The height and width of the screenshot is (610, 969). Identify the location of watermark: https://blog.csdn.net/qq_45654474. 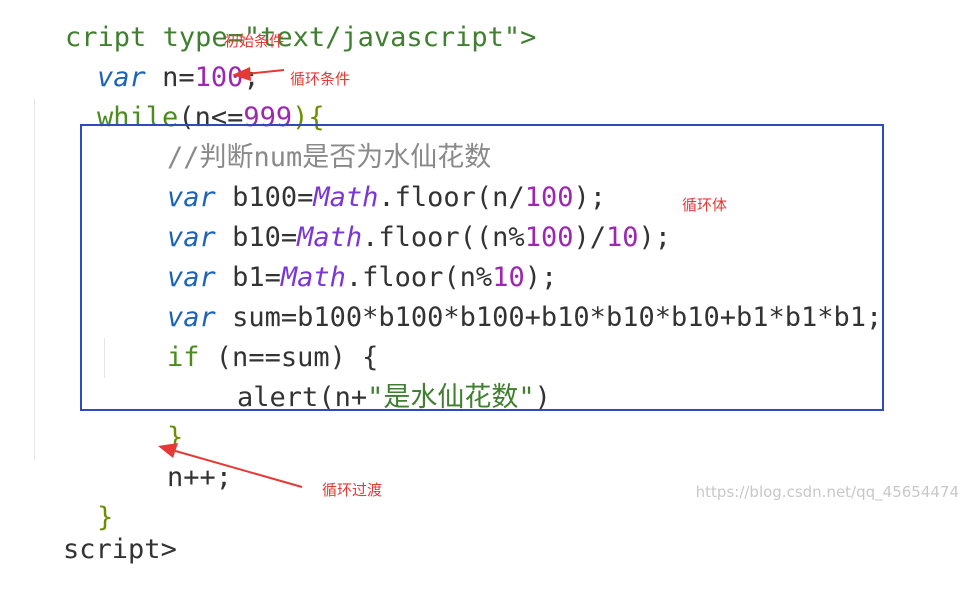
(827, 492).